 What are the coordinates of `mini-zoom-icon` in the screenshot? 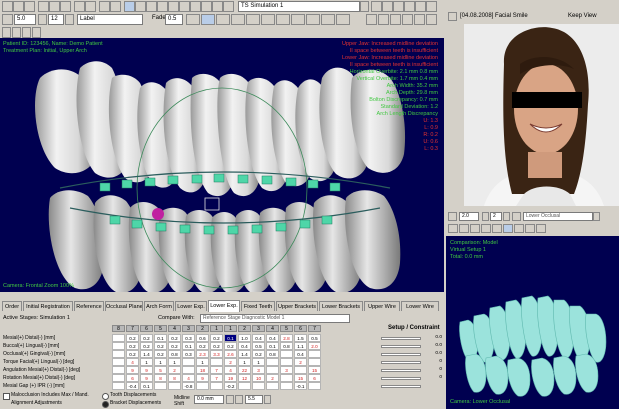 It's located at (452, 216).